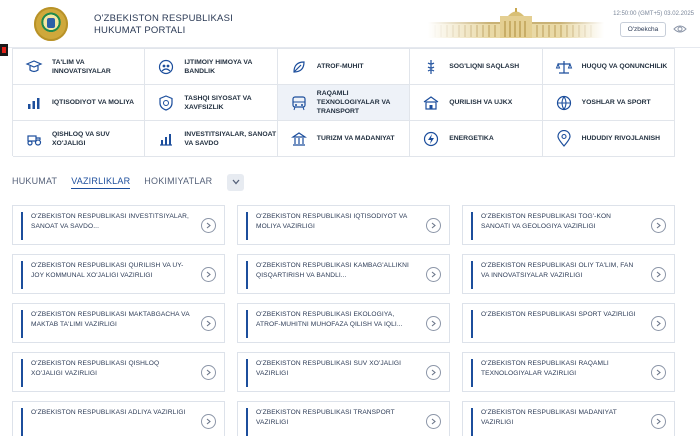  What do you see at coordinates (431, 103) in the screenshot?
I see `construction-icon` at bounding box center [431, 103].